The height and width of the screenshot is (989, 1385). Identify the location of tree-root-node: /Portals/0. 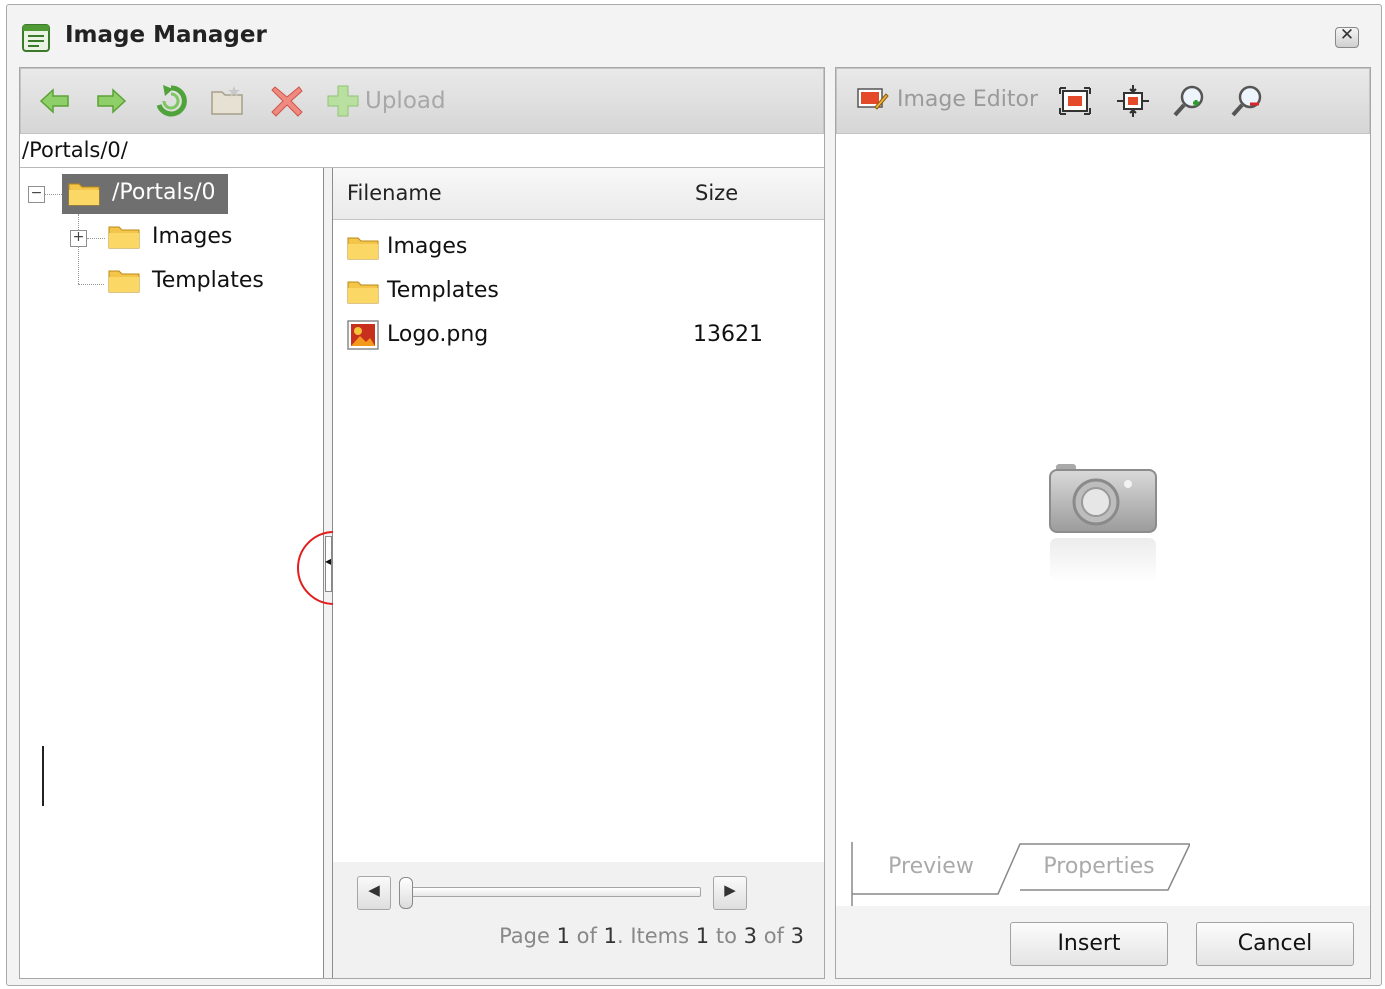
(145, 194).